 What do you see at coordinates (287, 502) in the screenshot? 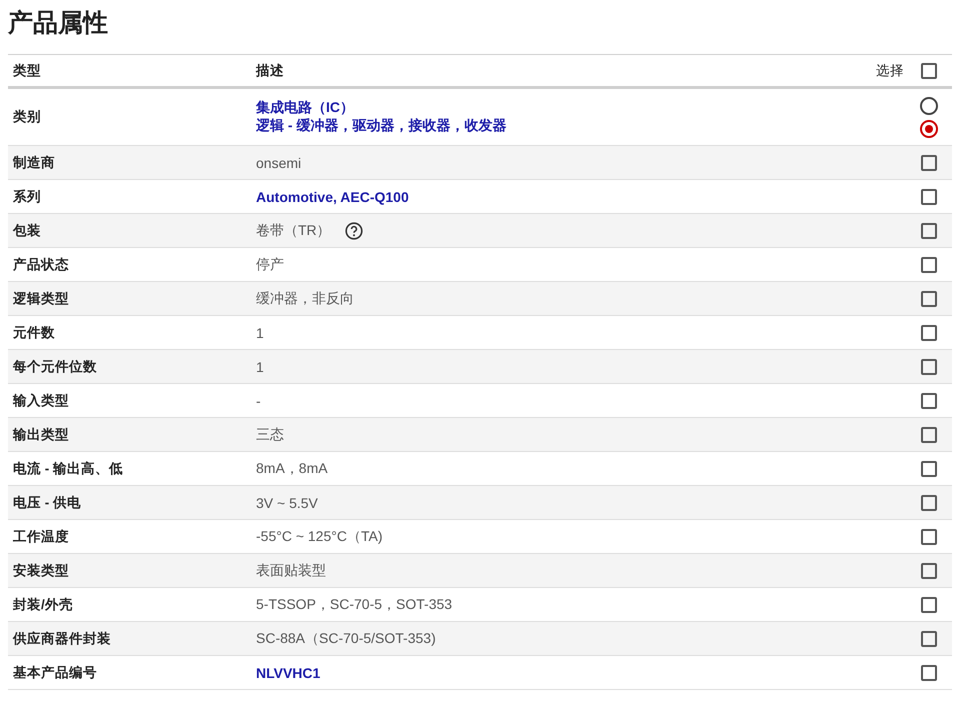
I see `property-value: 3V ~ 5.5V` at bounding box center [287, 502].